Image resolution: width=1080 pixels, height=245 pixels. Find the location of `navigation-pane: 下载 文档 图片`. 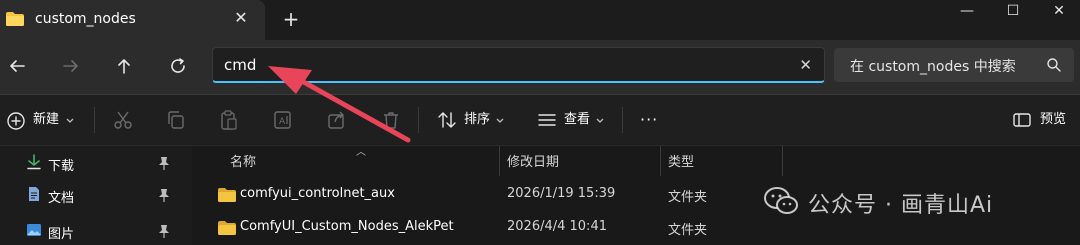

navigation-pane: 下载 文档 图片 is located at coordinates (89, 195).